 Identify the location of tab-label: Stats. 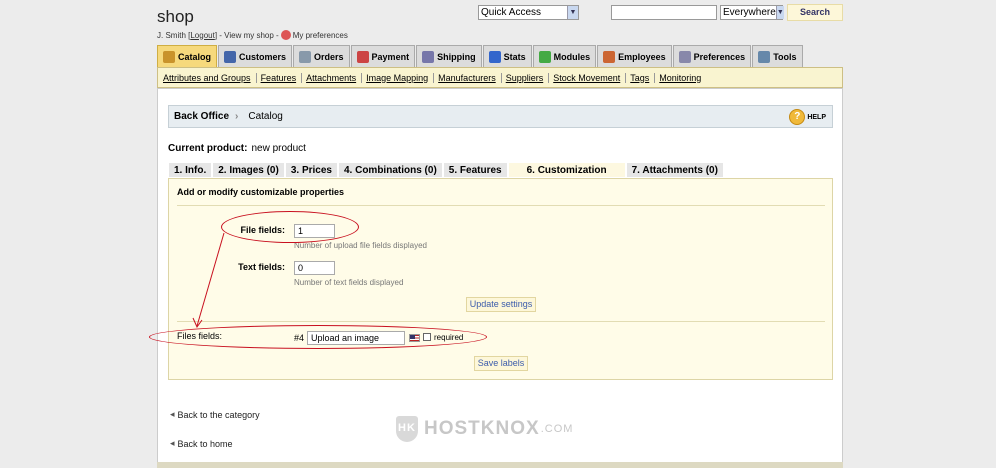
(514, 56).